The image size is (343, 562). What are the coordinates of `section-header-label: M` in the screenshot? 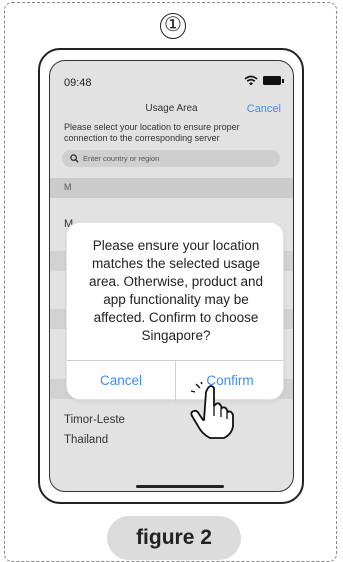 It's located at (68, 187).